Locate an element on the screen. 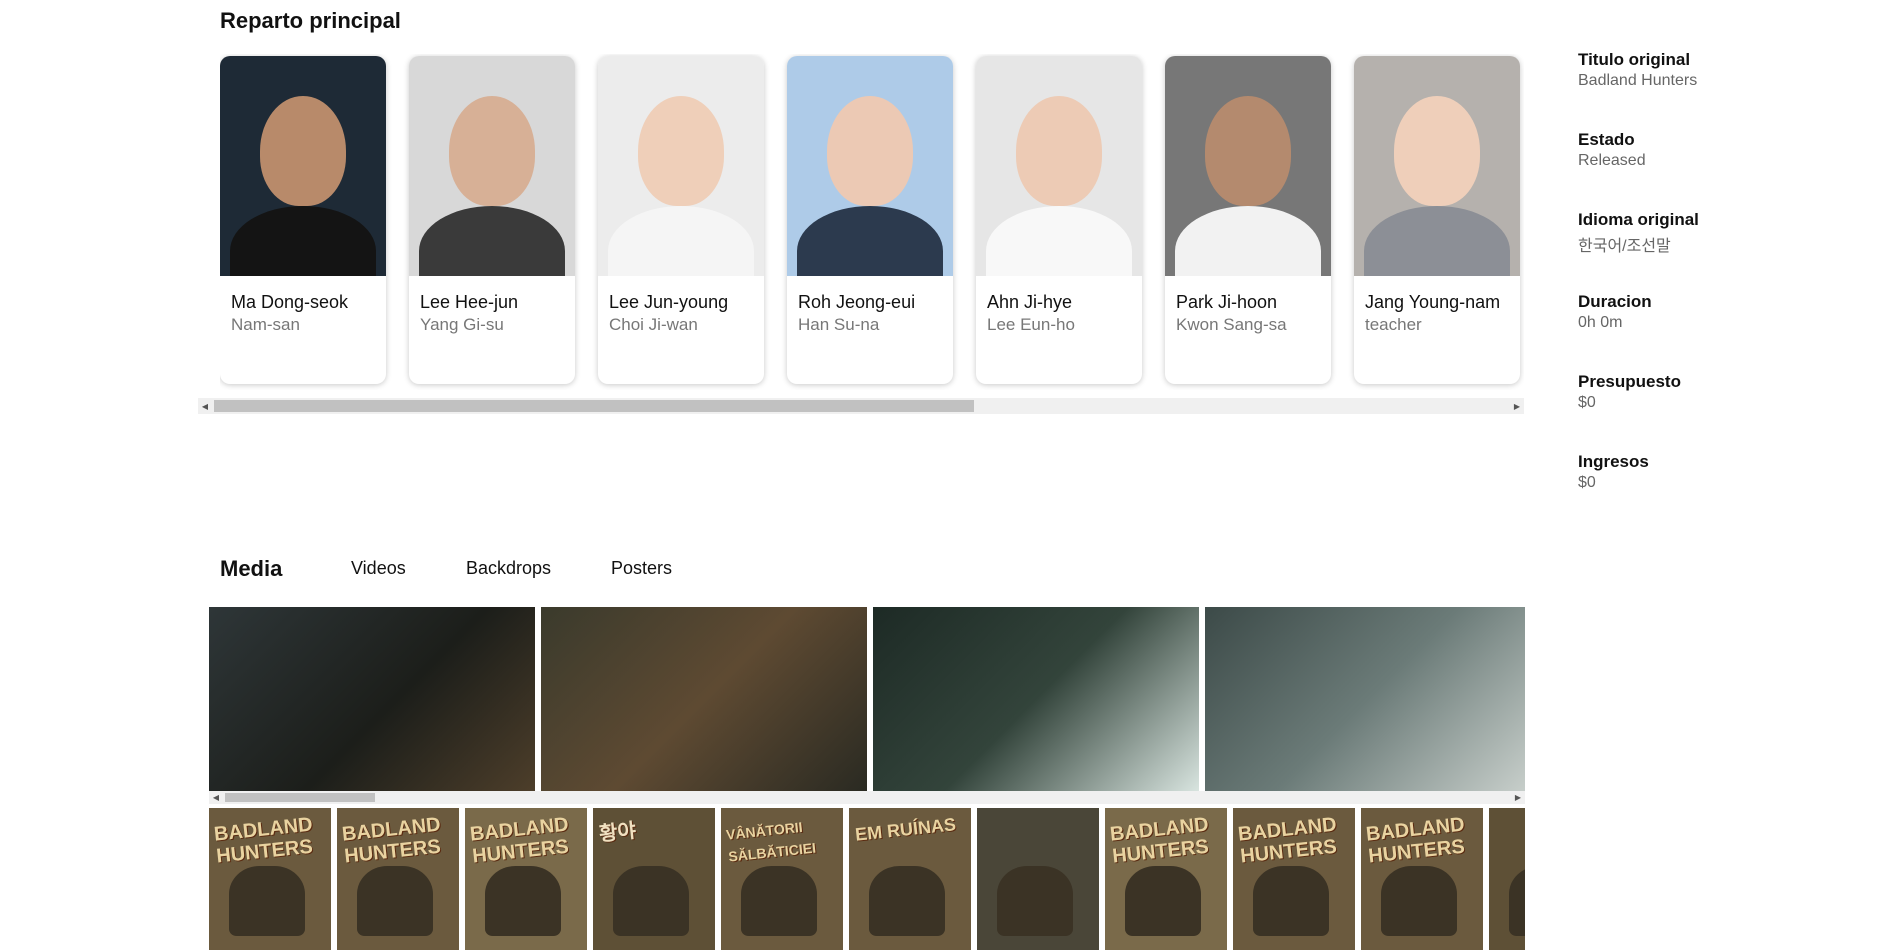 This screenshot has width=1900, height=950. cast-role: Choi Ji-wan is located at coordinates (653, 324).